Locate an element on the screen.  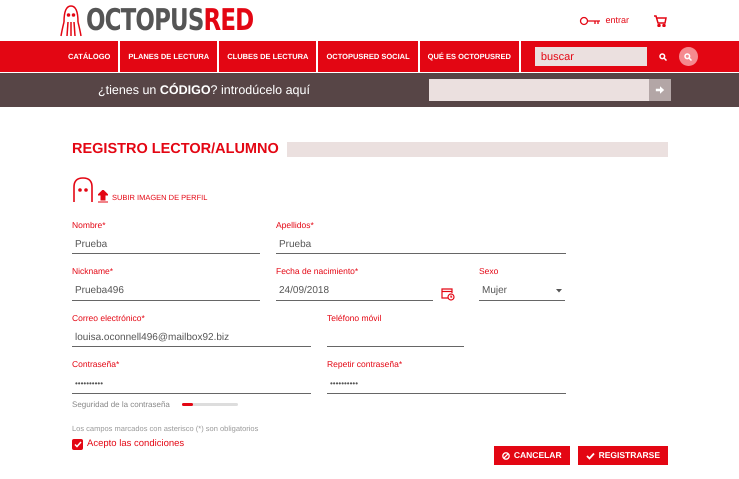
cart-icon is located at coordinates (660, 20).